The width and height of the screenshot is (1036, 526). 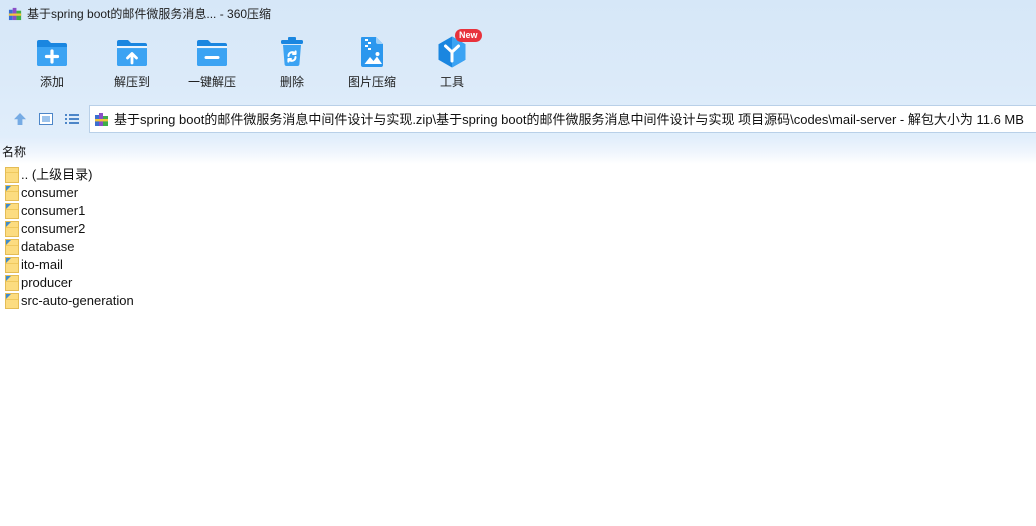 I want to click on delete-button: 删除, so click(x=292, y=63).